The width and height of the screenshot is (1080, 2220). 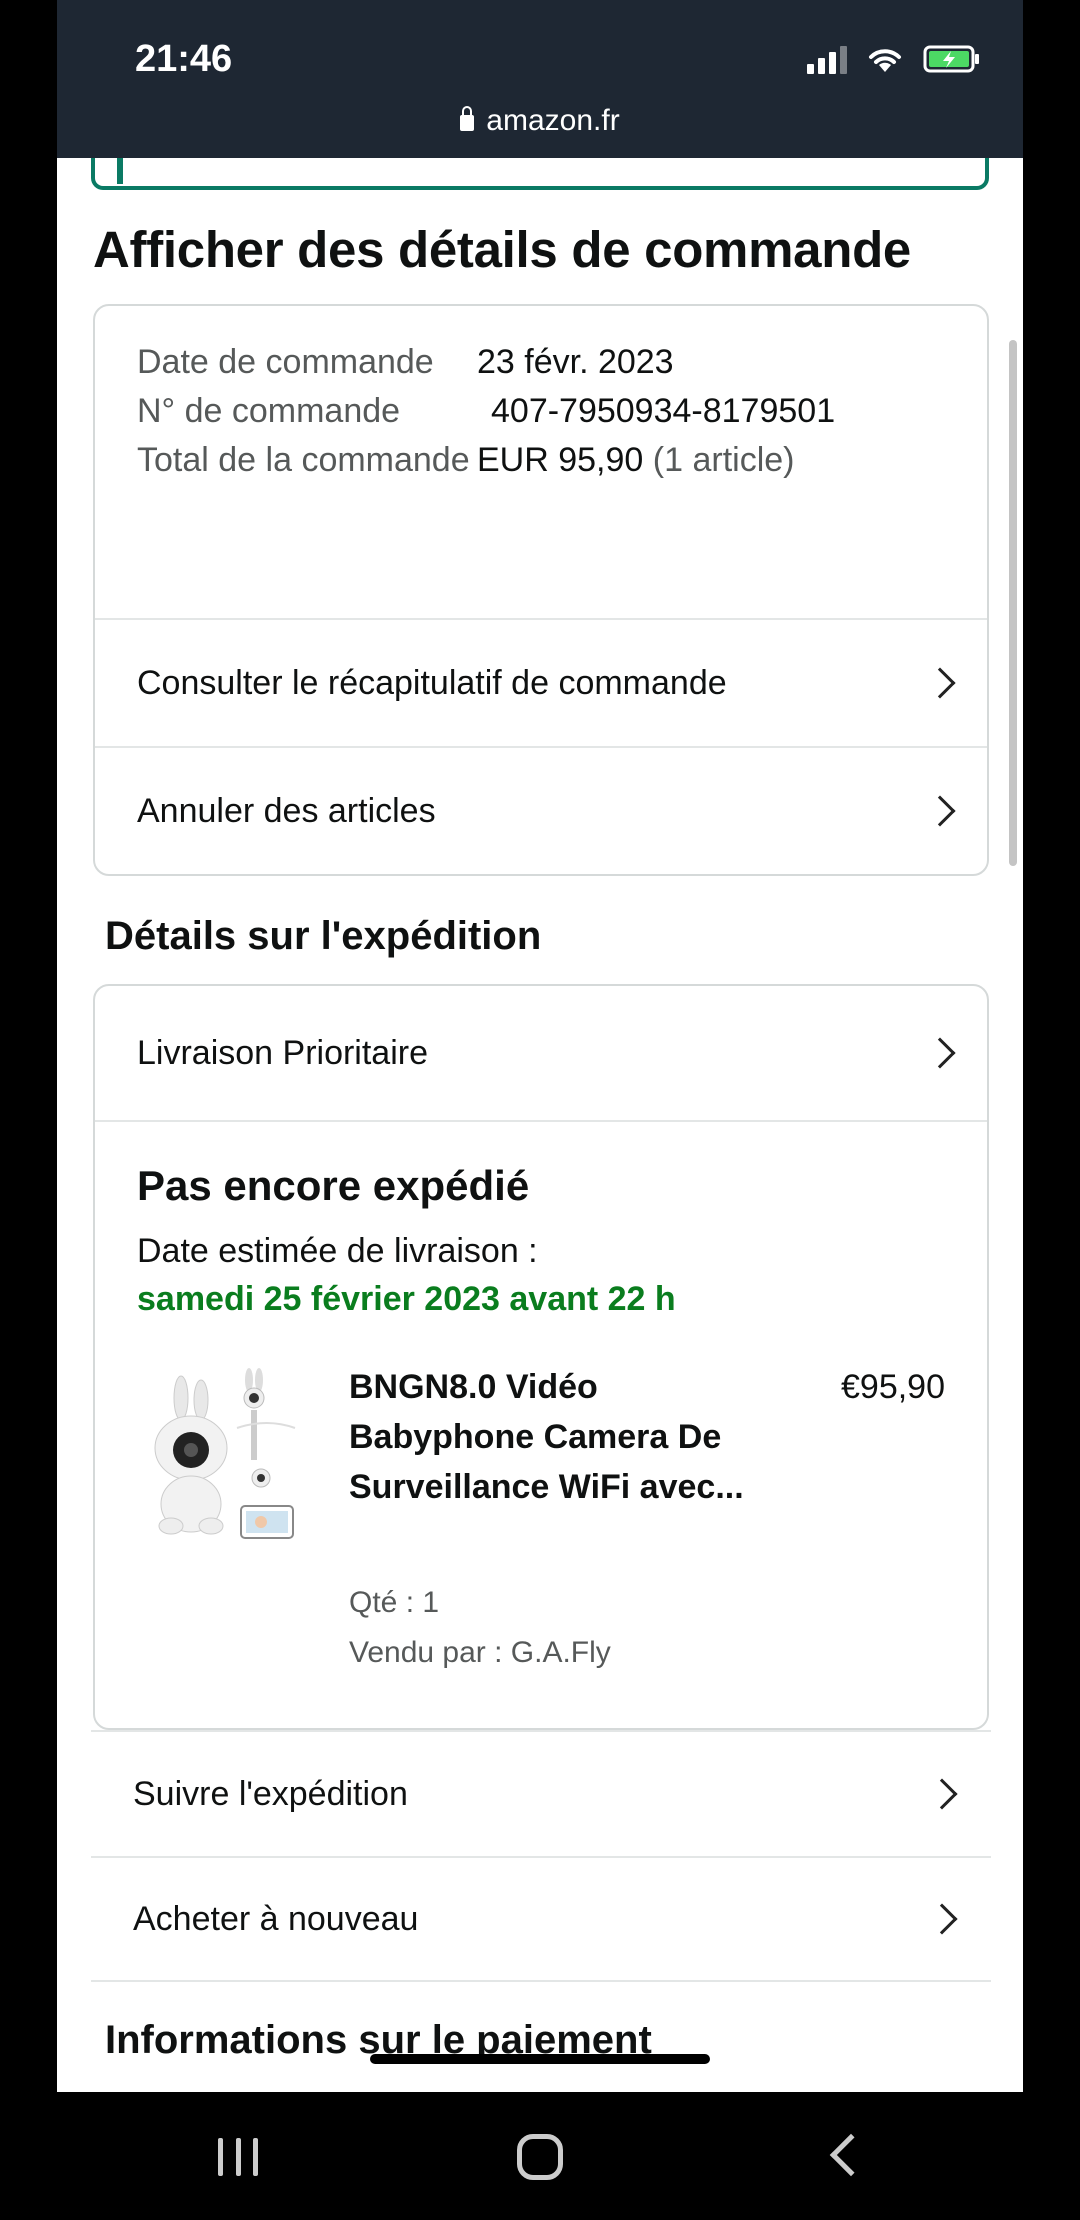 I want to click on url-text: amazon.fr, so click(x=553, y=120).